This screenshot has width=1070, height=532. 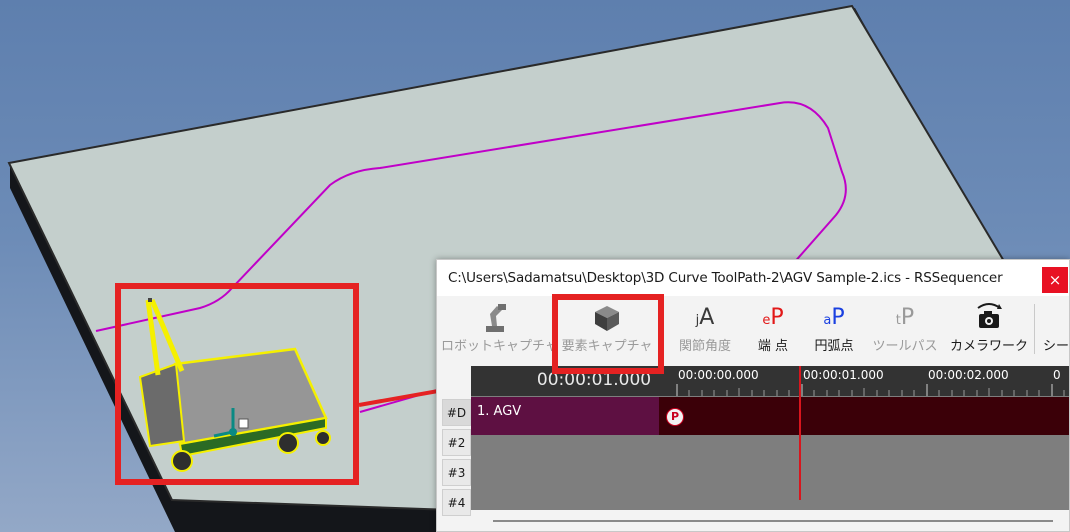 I want to click on camera-work-label: カメラワーク, so click(x=988, y=346).